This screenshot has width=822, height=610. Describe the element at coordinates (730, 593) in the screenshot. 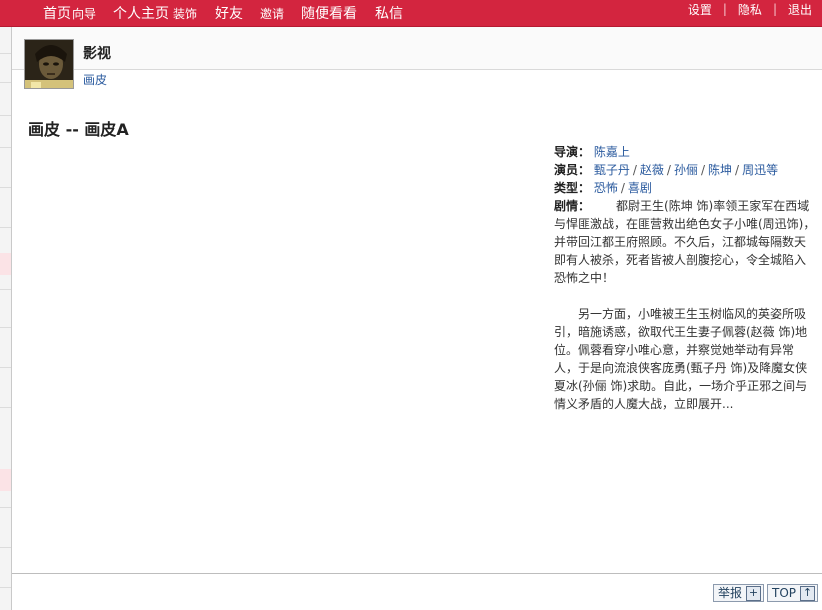

I see `report-label: 举报` at that location.